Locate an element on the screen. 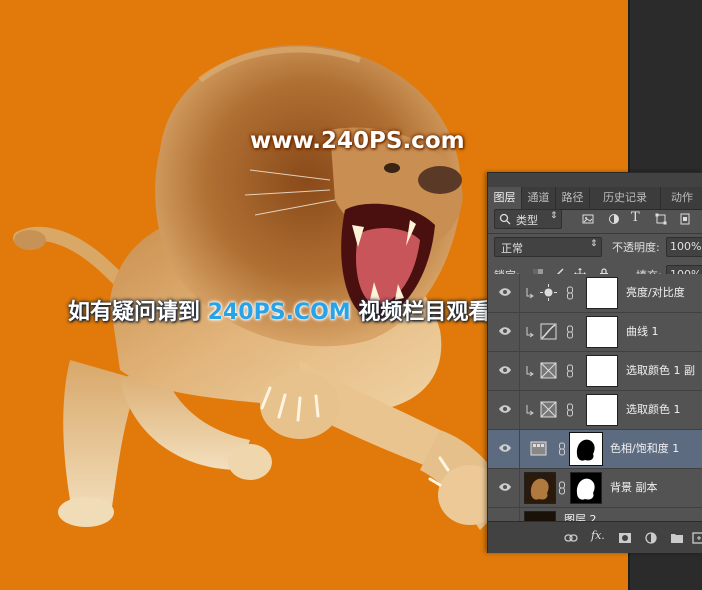 Image resolution: width=702 pixels, height=590 pixels. panel-topbar is located at coordinates (595, 180).